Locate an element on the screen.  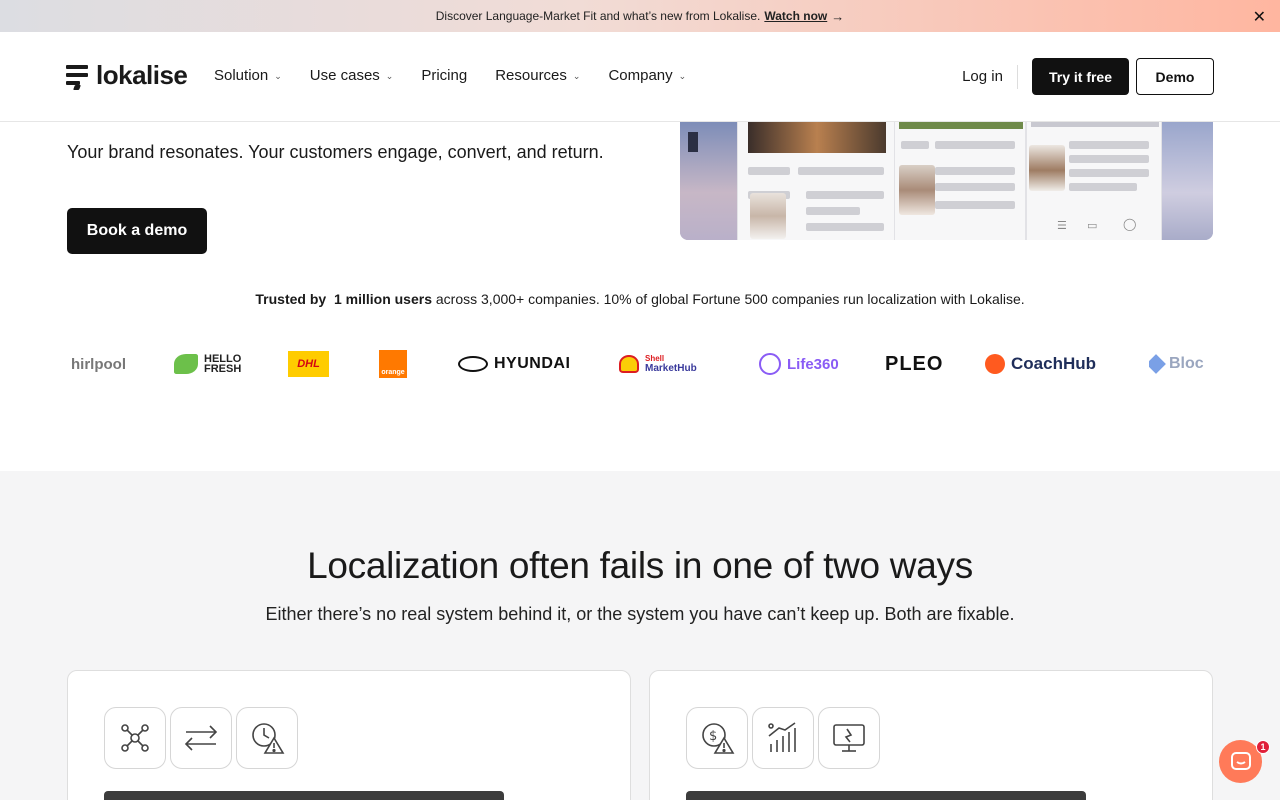
divider is located at coordinates (1017, 76).